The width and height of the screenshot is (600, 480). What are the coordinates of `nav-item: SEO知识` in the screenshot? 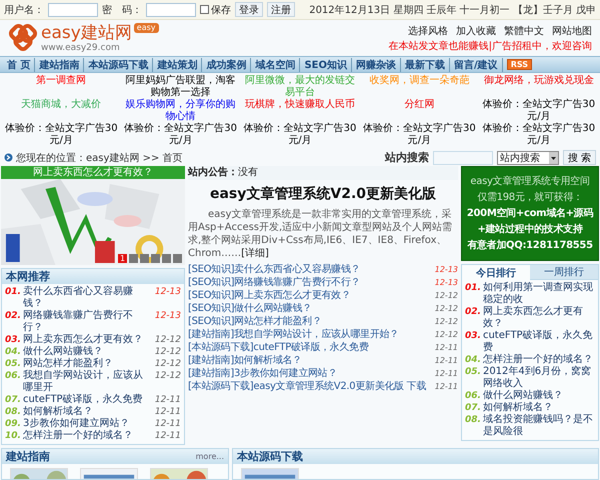 It's located at (326, 65).